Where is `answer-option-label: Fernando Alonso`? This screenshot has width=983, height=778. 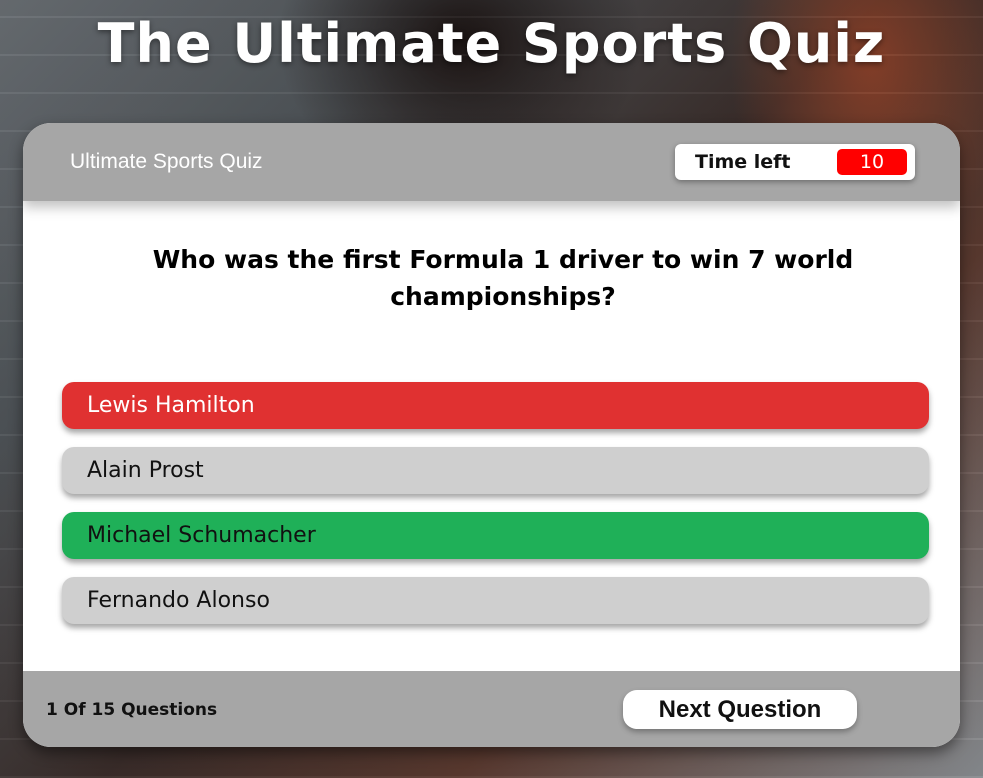 answer-option-label: Fernando Alonso is located at coordinates (178, 600).